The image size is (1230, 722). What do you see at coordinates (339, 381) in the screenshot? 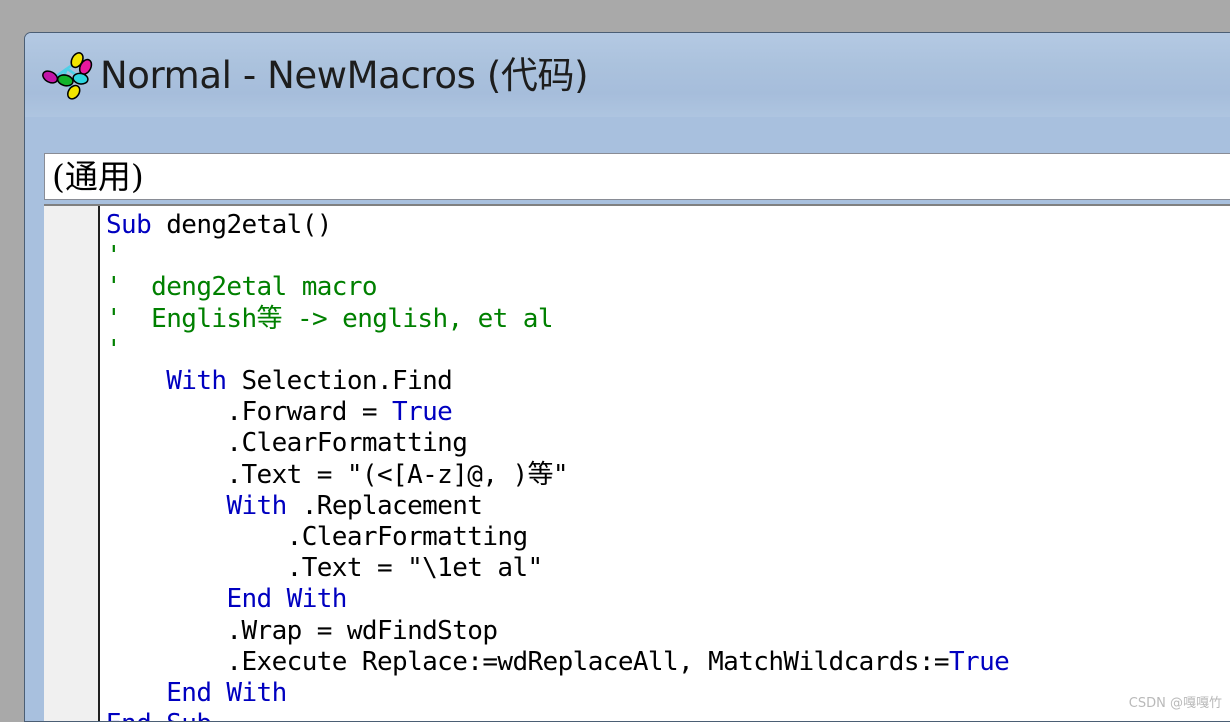
I see `code-segment: Selection.Find` at bounding box center [339, 381].